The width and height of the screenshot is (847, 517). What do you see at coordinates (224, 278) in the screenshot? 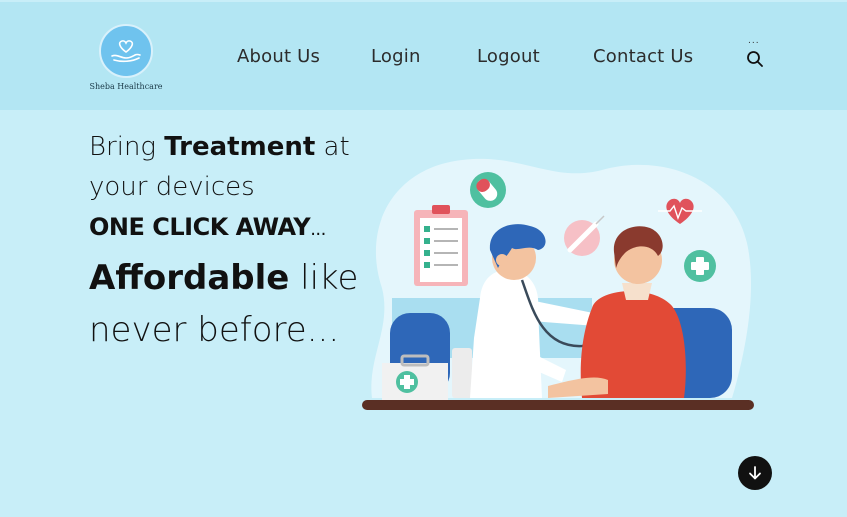
I see `hero-line-4: Affordable like` at bounding box center [224, 278].